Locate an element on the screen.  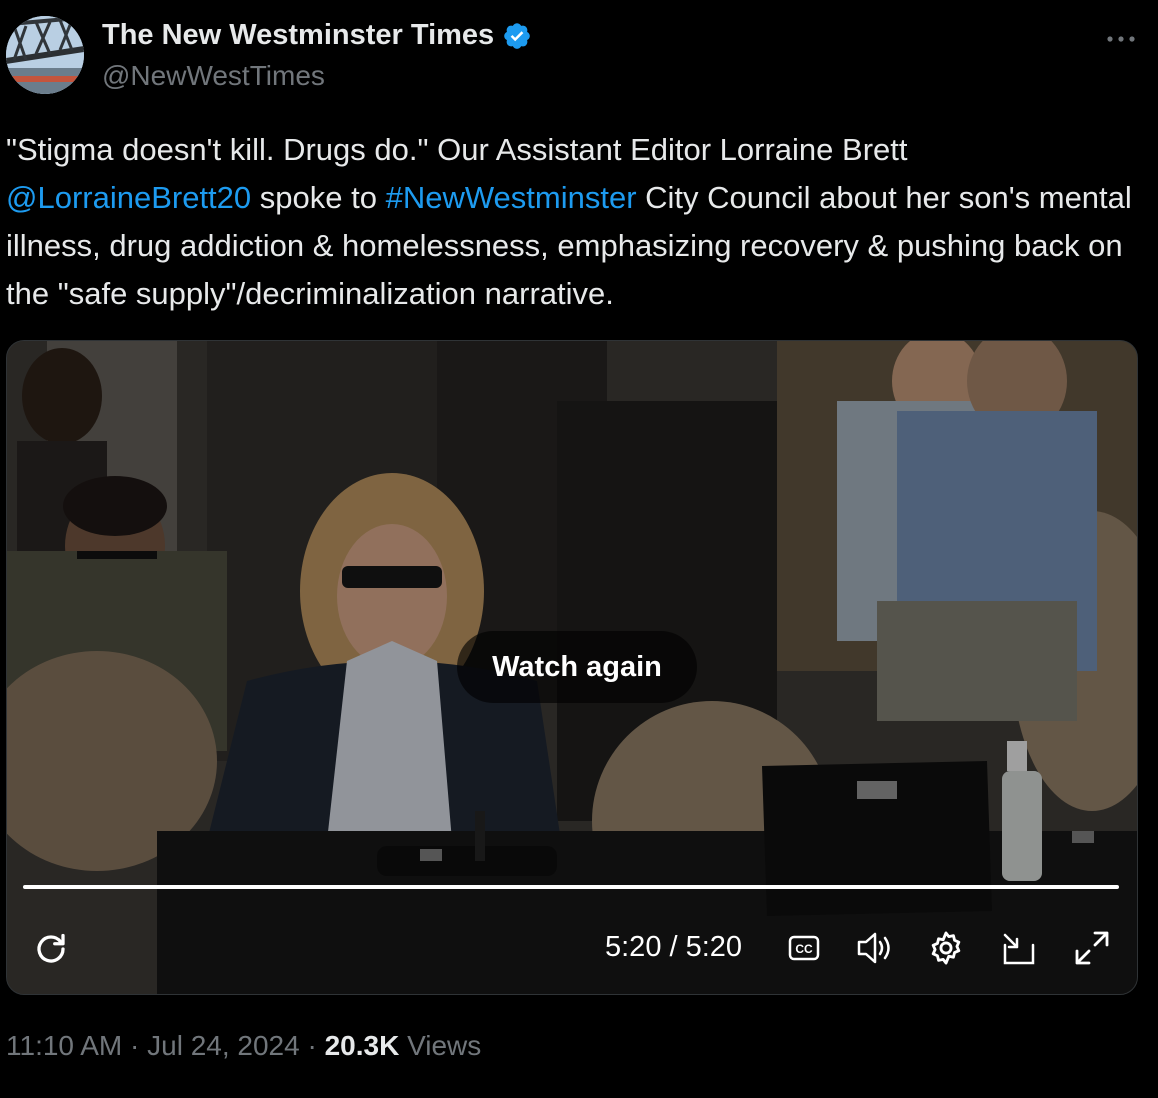
tweet-date: Jul 24, 2024 is located at coordinates (223, 1045).